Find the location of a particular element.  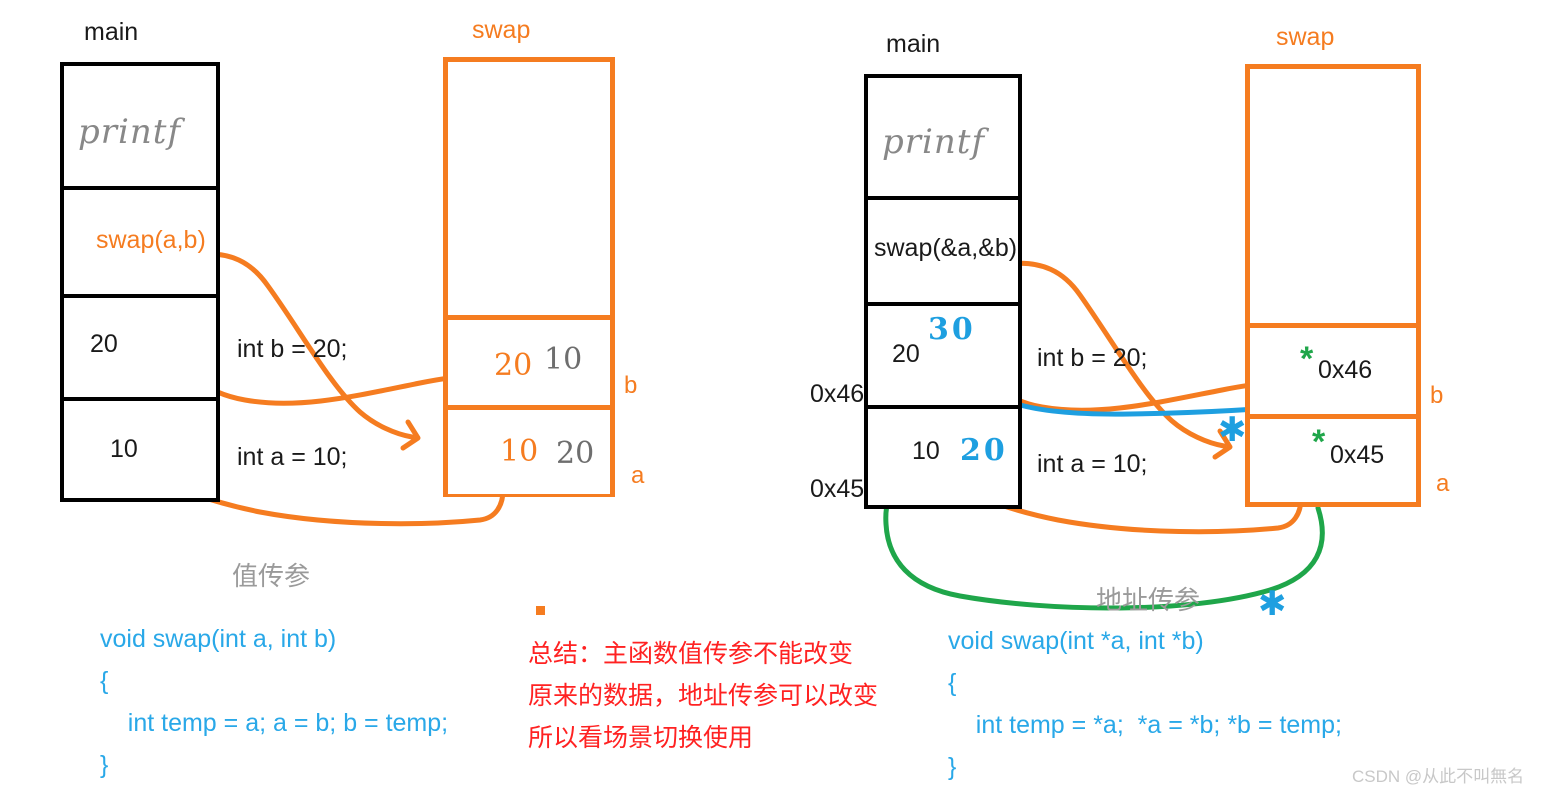

left-swap-cell-empty is located at coordinates (529, 191).